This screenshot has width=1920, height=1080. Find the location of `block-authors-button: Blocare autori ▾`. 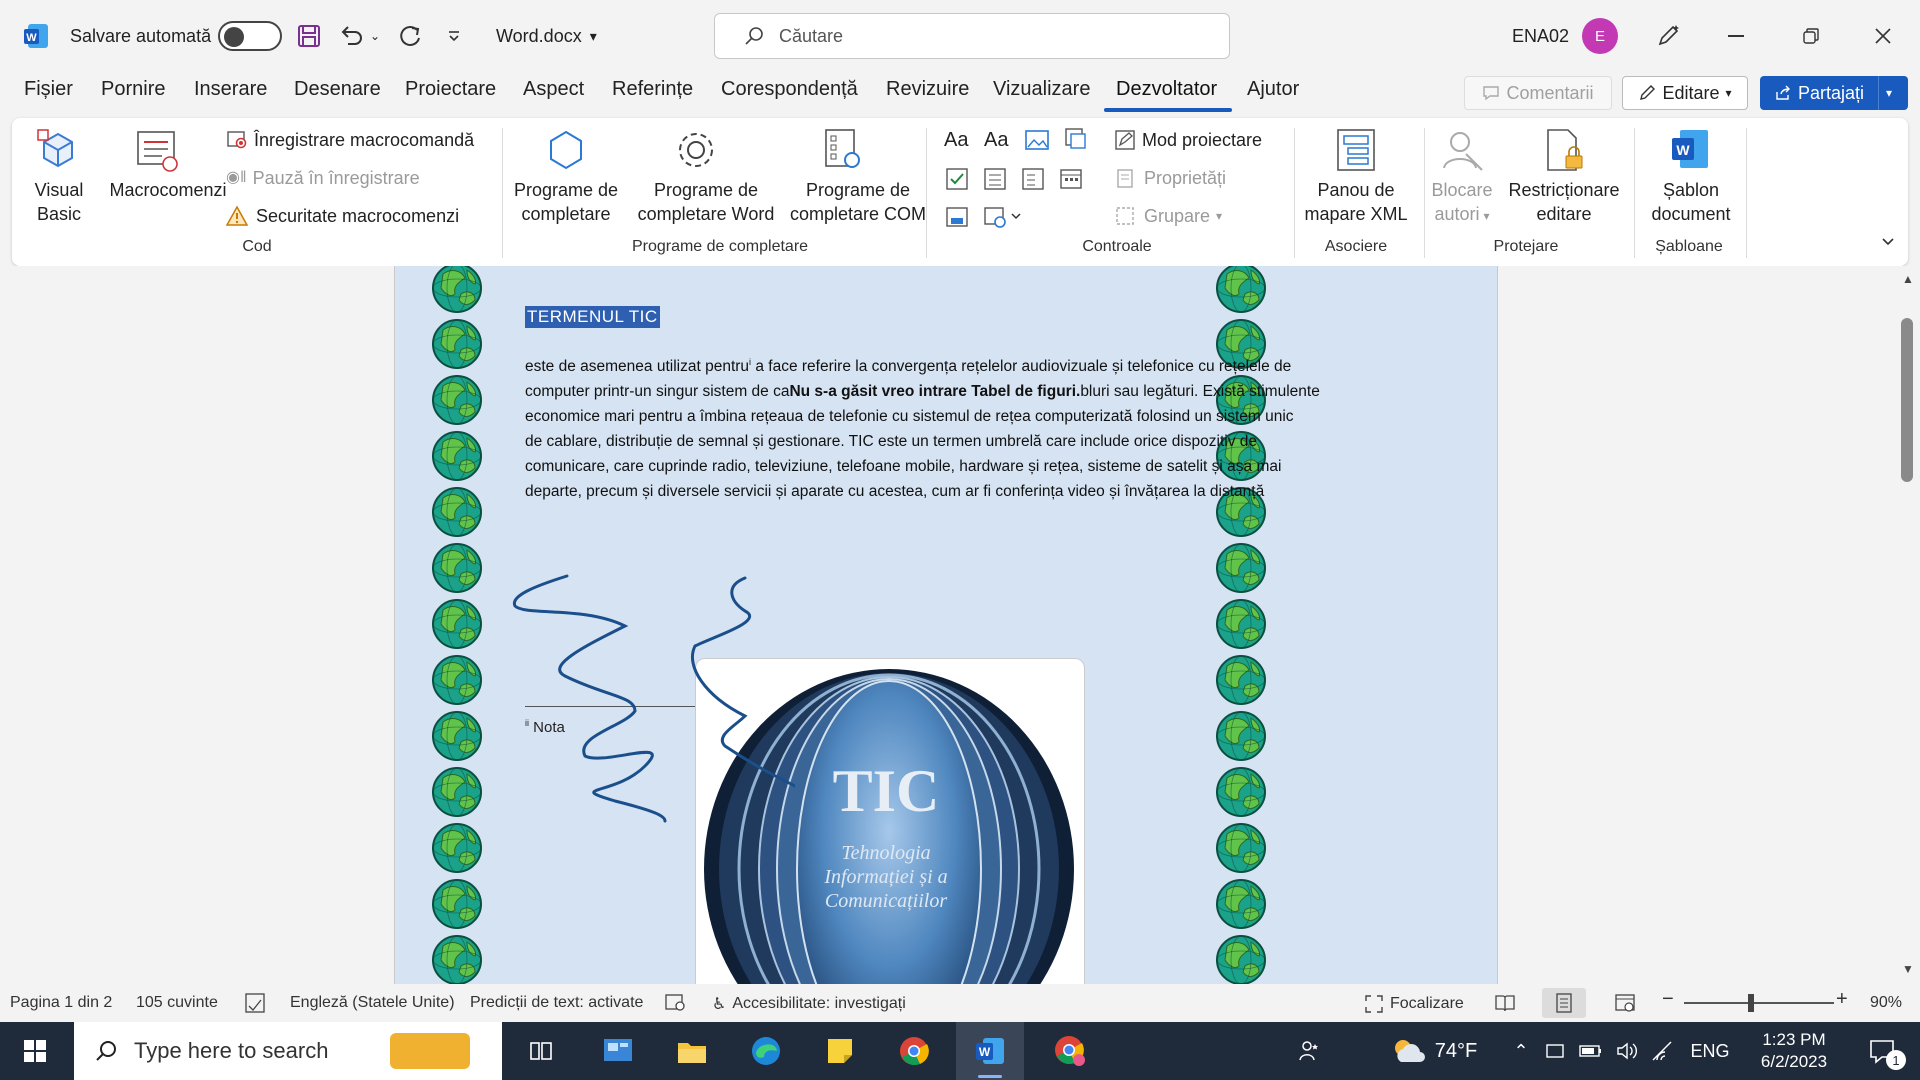

block-authors-button: Blocare autori ▾ is located at coordinates (1462, 203).